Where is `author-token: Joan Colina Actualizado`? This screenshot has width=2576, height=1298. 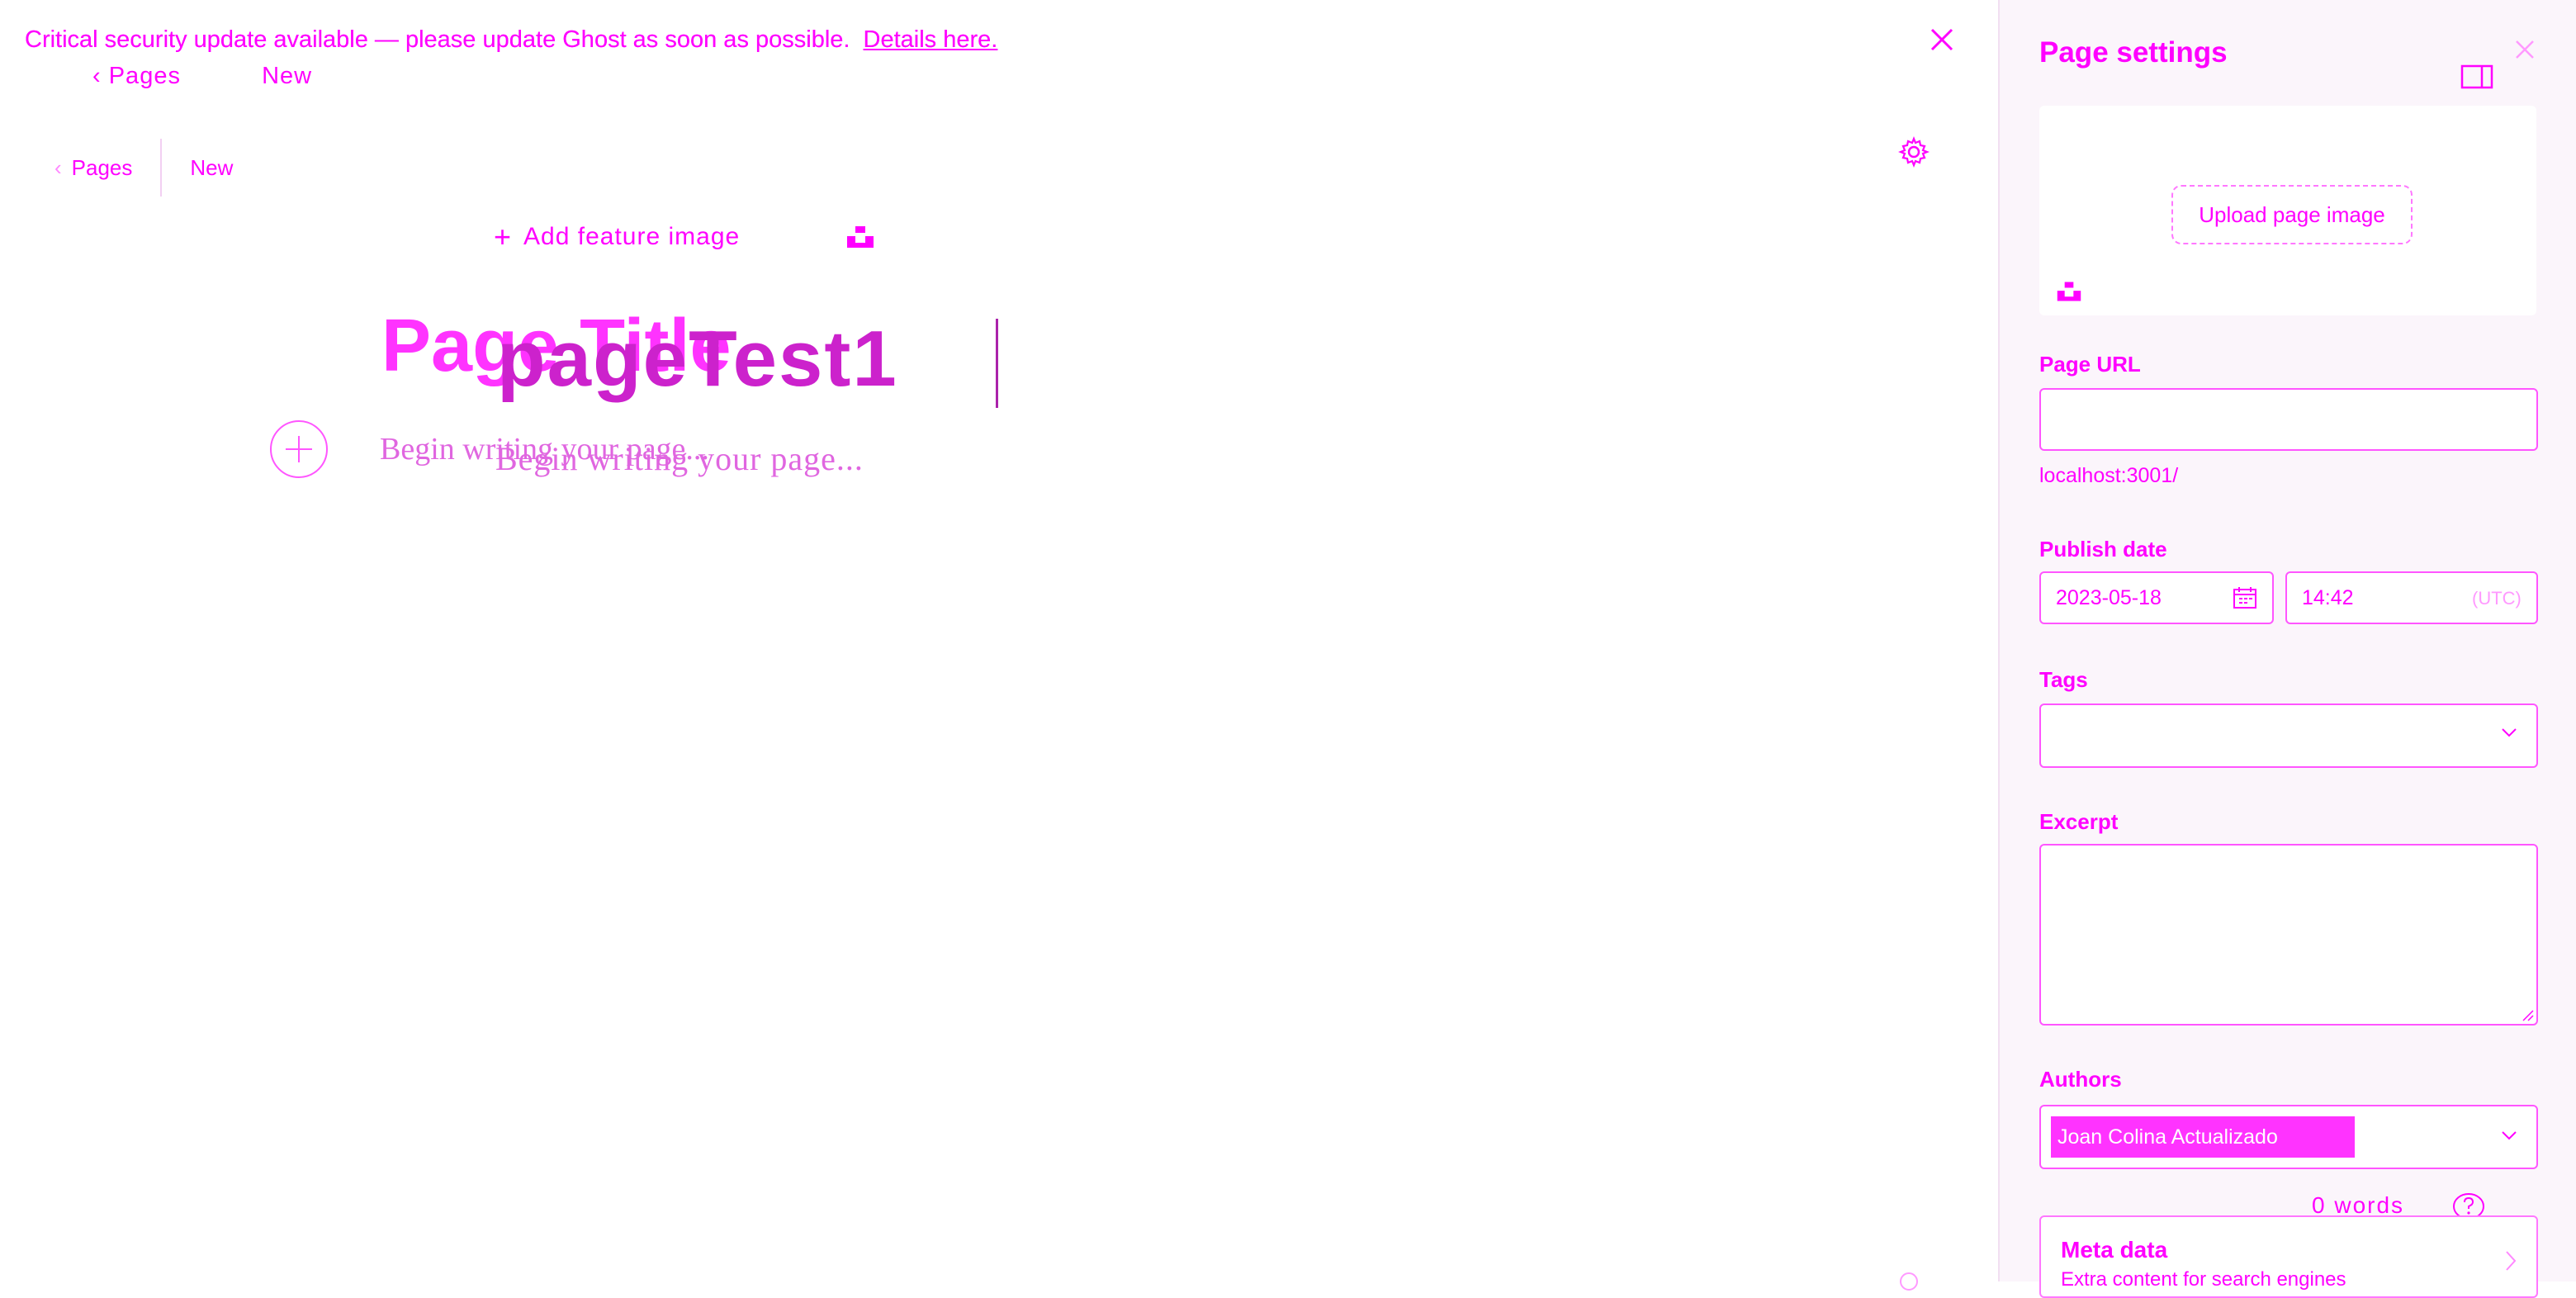
author-token: Joan Colina Actualizado is located at coordinates (2203, 1137).